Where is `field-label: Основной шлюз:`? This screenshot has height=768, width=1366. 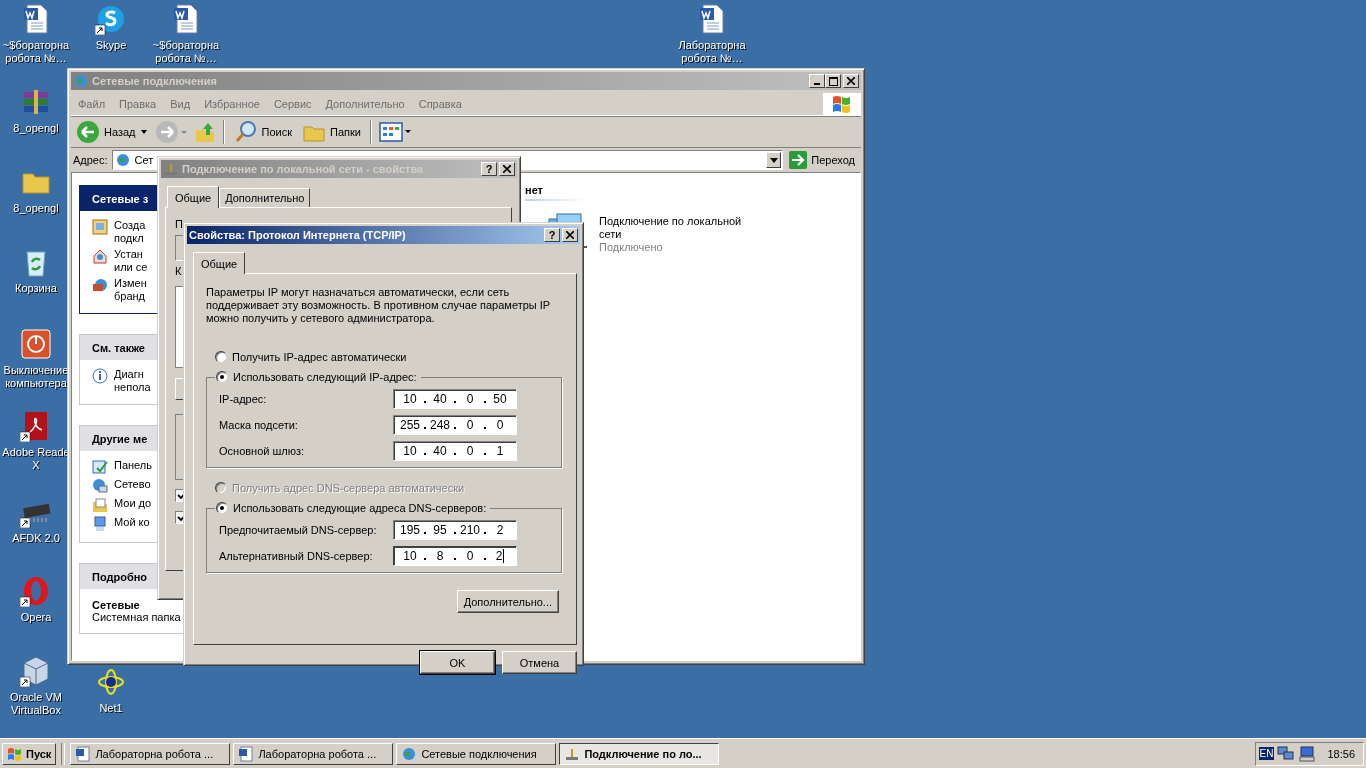 field-label: Основной шлюз: is located at coordinates (262, 451).